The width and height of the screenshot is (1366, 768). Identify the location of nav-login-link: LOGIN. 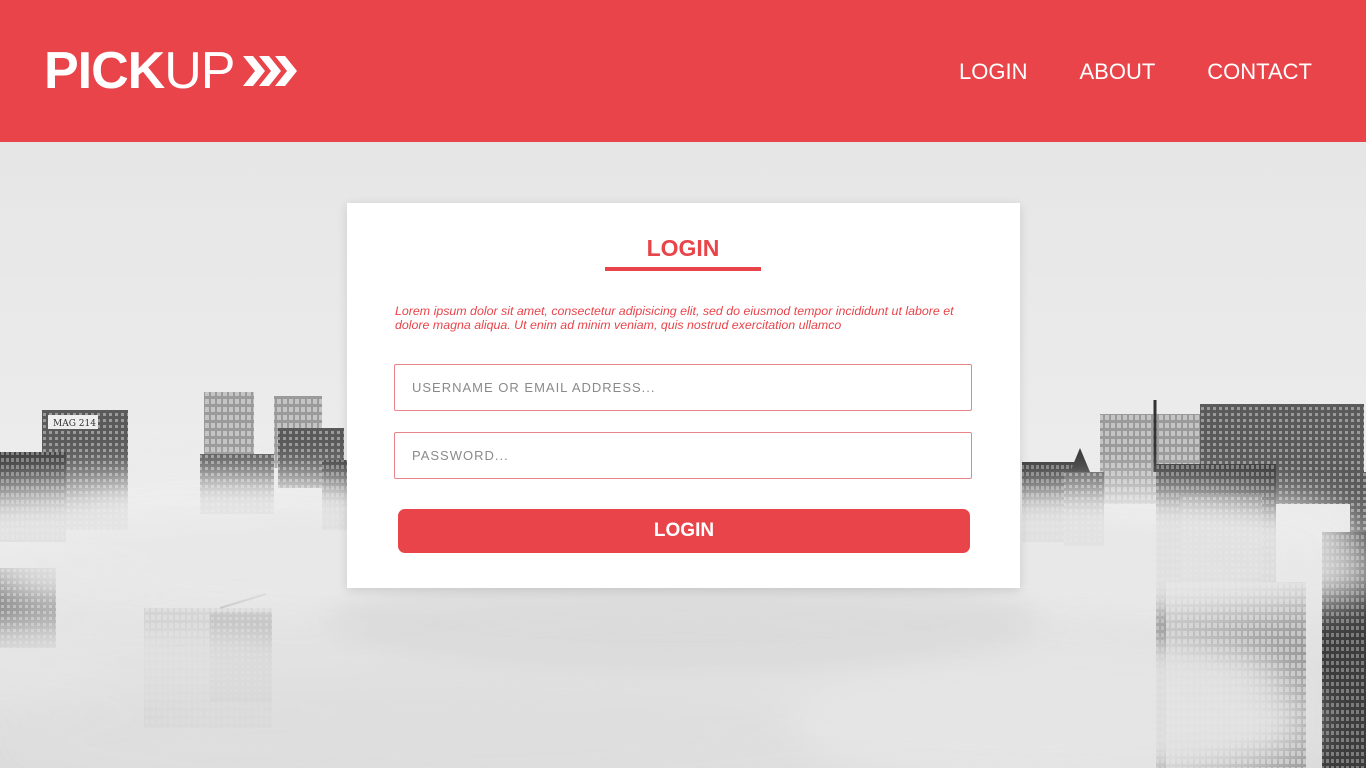
(993, 72).